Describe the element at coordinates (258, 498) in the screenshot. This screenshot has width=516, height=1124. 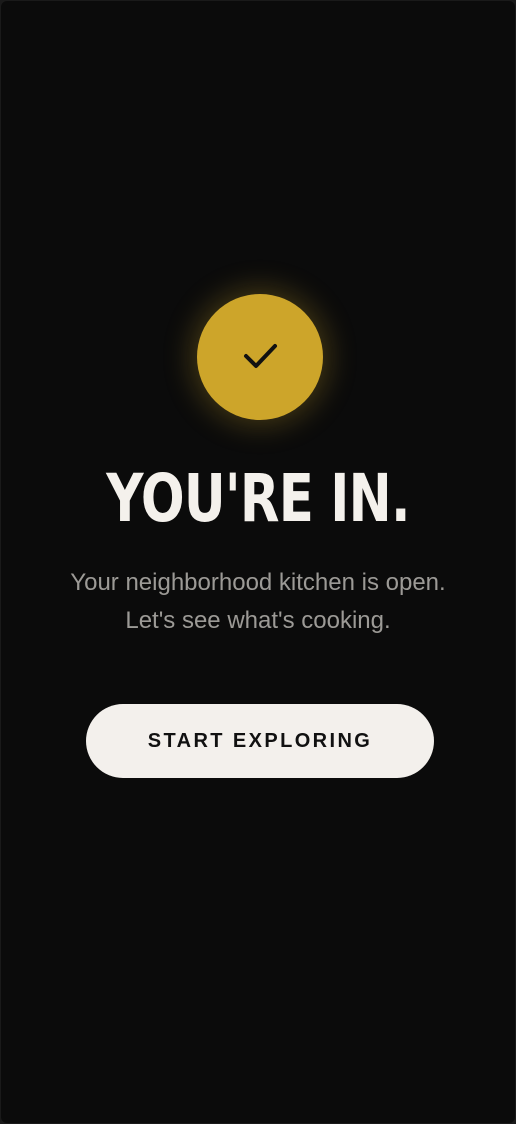
I see `page-title: YOU'RE IN.` at that location.